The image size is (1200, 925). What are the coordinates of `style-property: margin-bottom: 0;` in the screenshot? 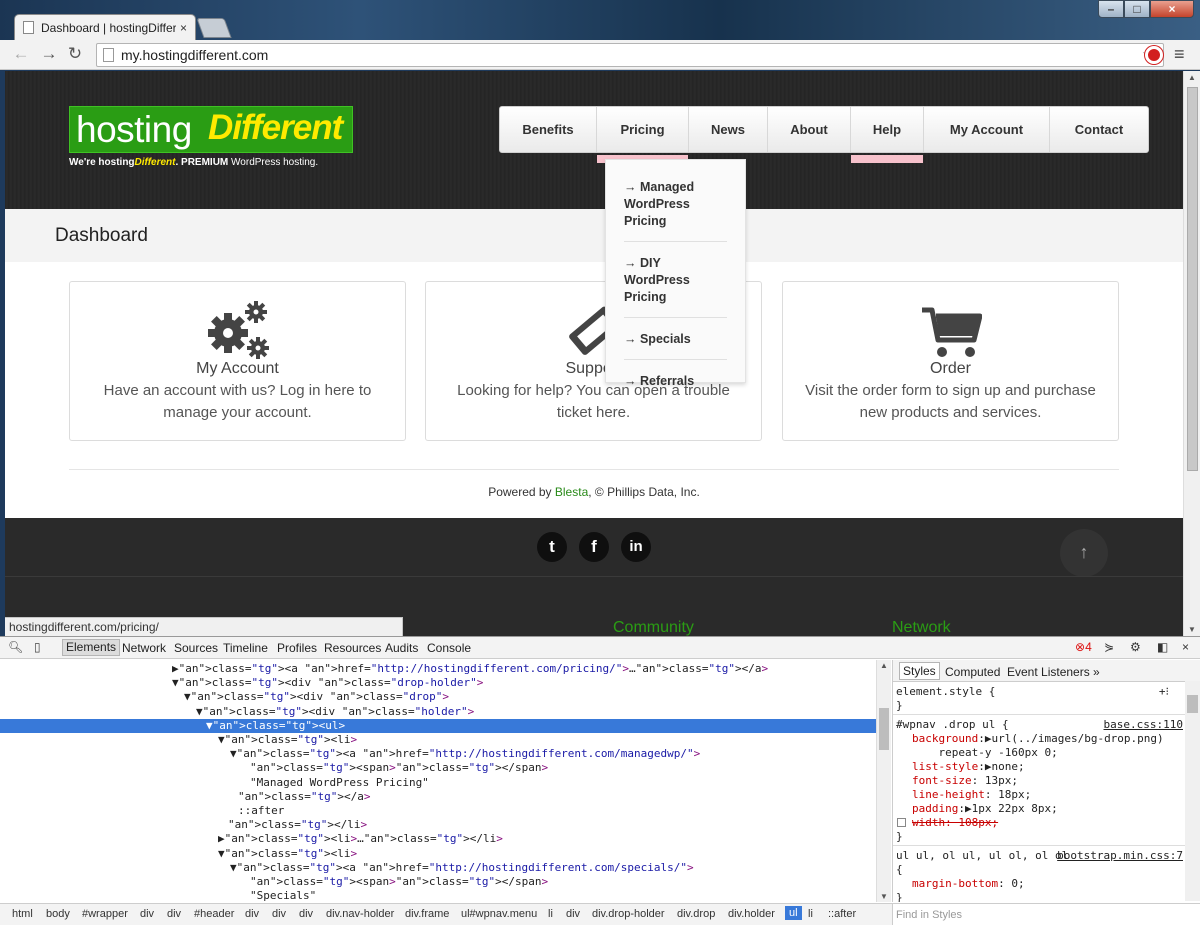 It's located at (968, 884).